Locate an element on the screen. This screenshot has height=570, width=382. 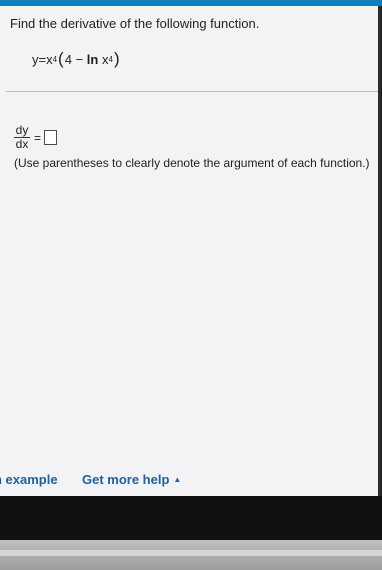
function-equals: = is located at coordinates (42, 59).